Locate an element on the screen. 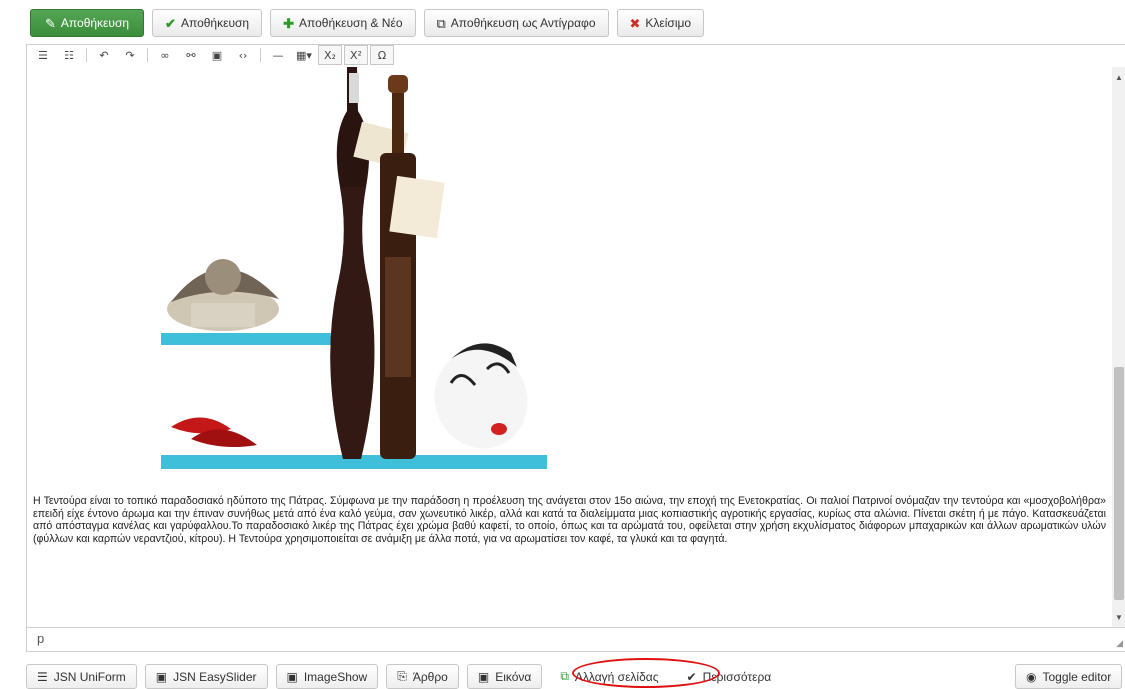 The width and height of the screenshot is (1125, 689). element-path: p is located at coordinates (40, 638).